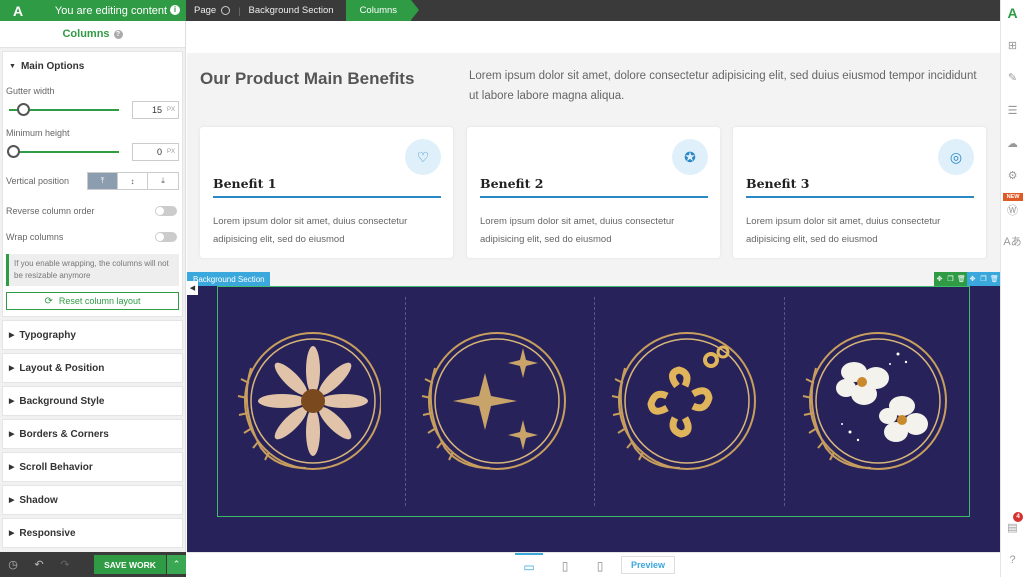 The width and height of the screenshot is (1023, 578). Describe the element at coordinates (52, 66) in the screenshot. I see `main-options-label: Main Options` at that location.